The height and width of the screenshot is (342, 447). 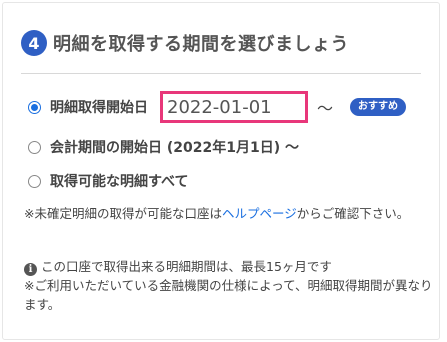 I want to click on radio-fiscal-start, so click(x=34, y=147).